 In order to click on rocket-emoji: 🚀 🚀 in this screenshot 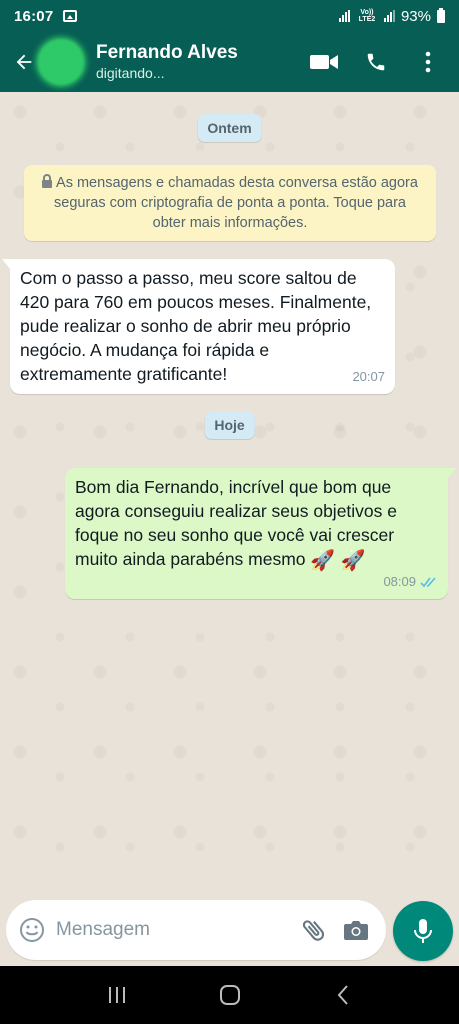, I will do `click(338, 561)`.